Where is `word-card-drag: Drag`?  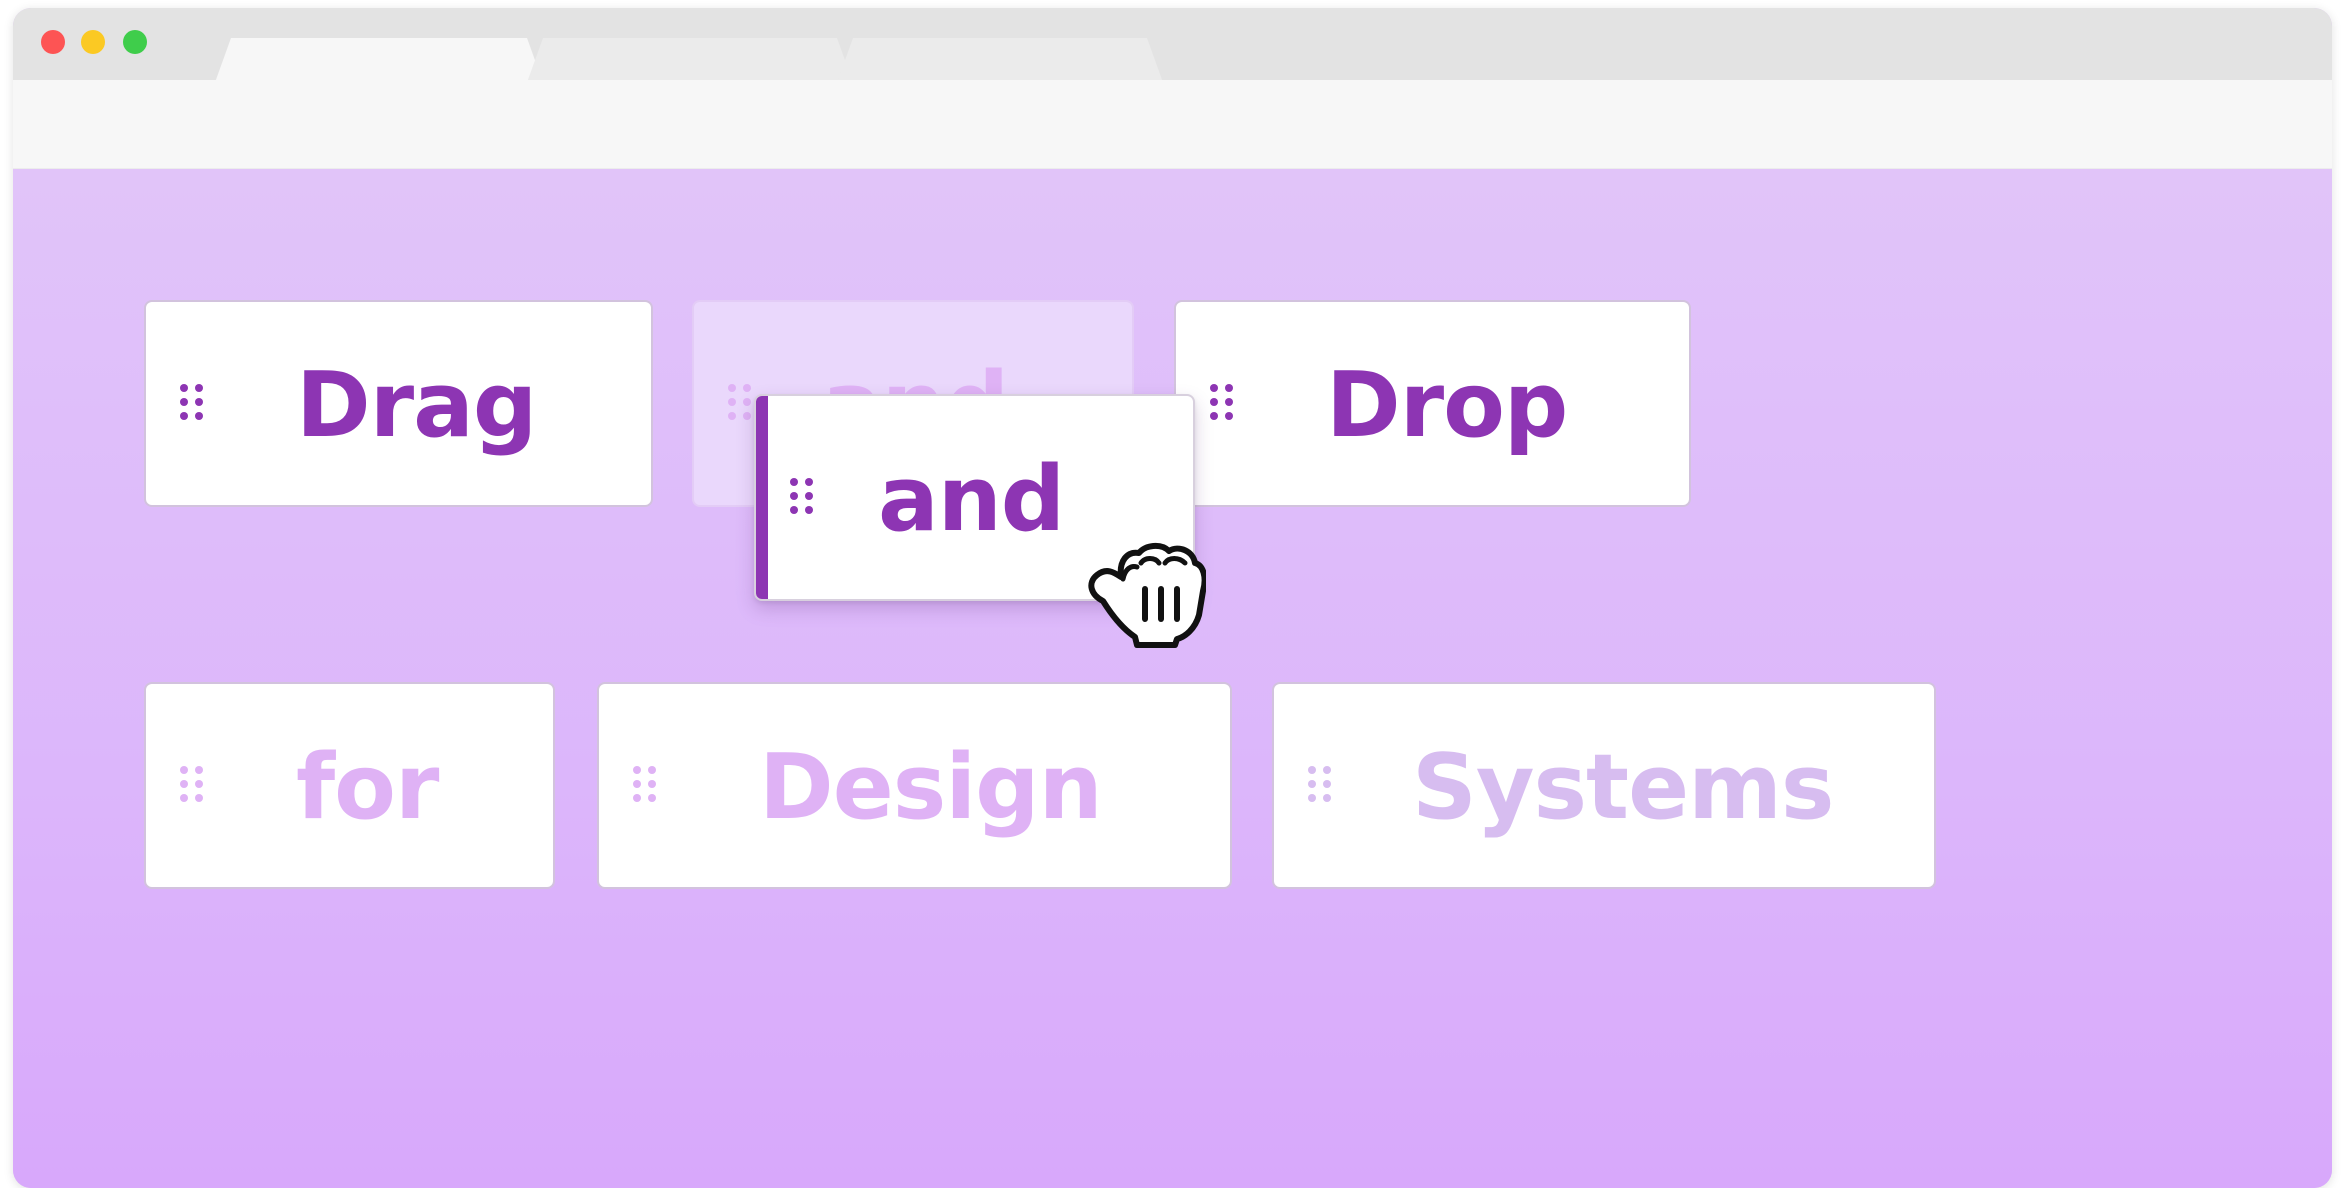 word-card-drag: Drag is located at coordinates (398, 403).